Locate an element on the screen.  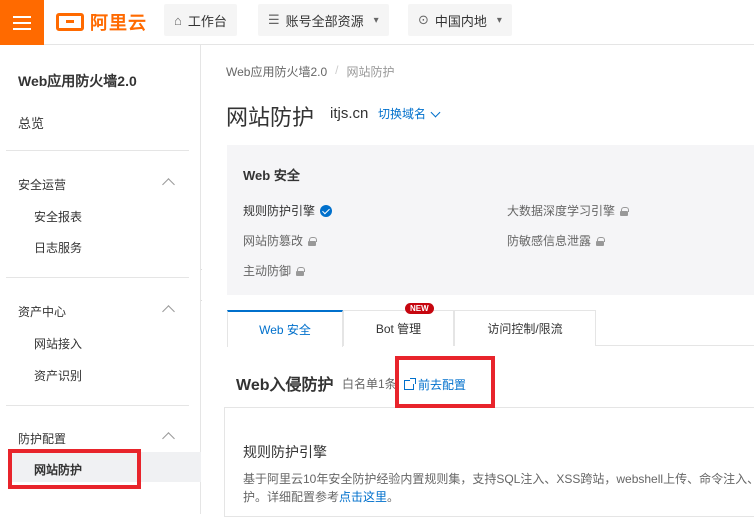
account-resources-label: 账号全部资源 is located at coordinates (324, 21).